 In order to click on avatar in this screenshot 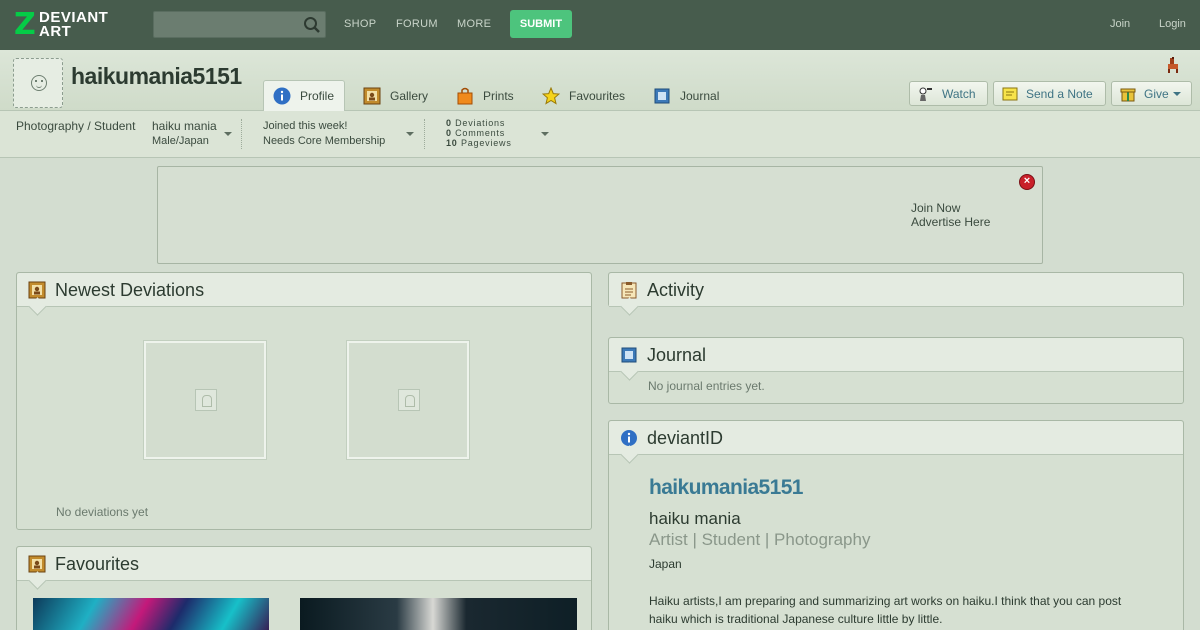, I will do `click(38, 83)`.